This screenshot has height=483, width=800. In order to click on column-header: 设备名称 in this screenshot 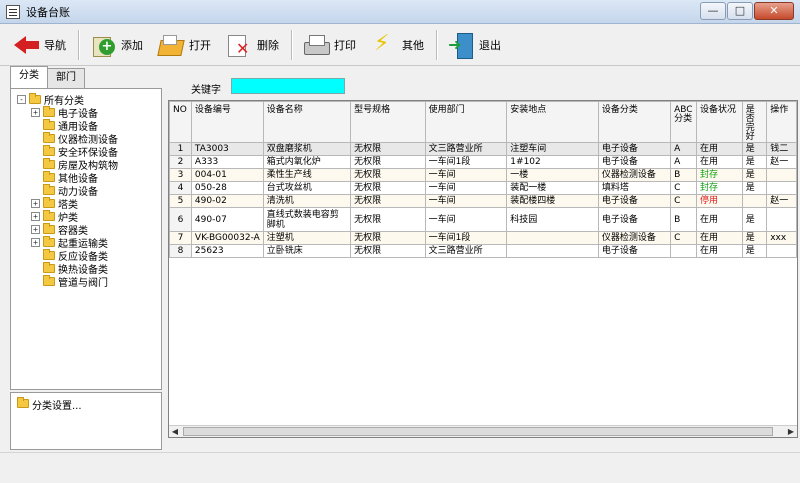, I will do `click(307, 122)`.